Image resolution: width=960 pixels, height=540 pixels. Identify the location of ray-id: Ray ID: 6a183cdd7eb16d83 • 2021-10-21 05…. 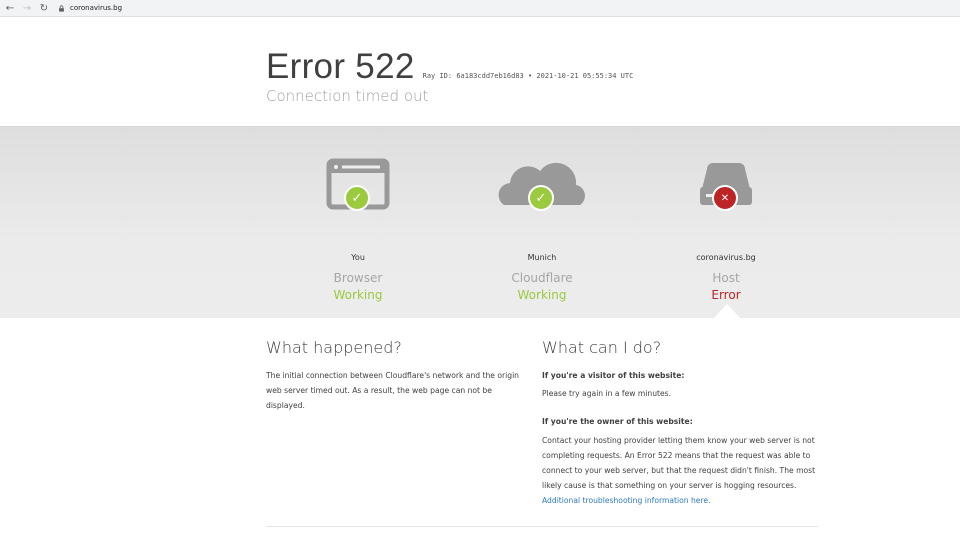
(528, 76).